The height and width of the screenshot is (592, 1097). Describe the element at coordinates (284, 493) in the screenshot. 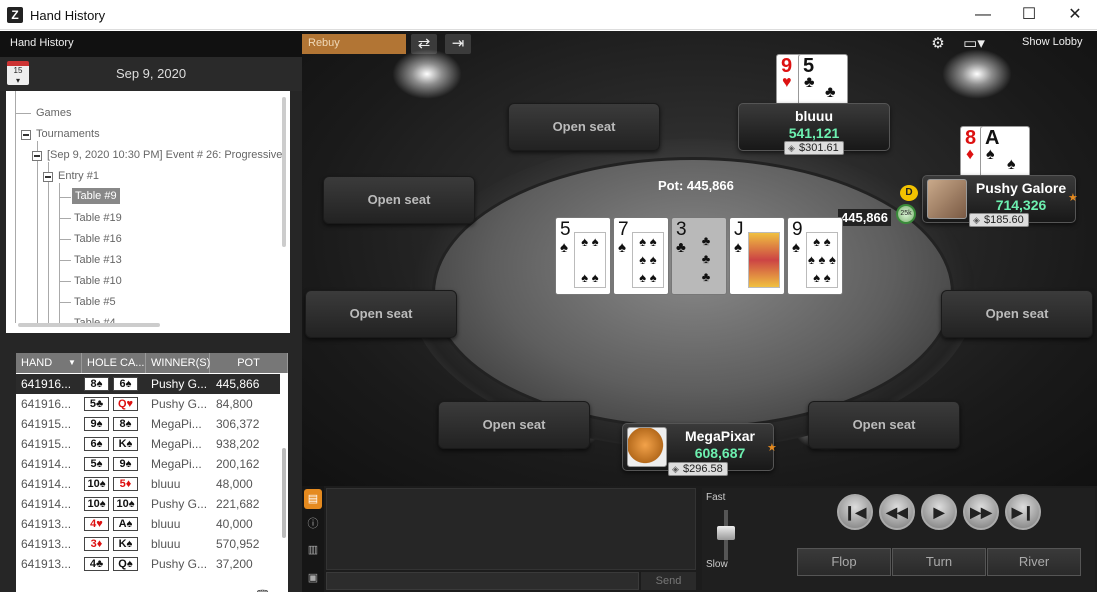

I see `hands-scrollbar` at that location.